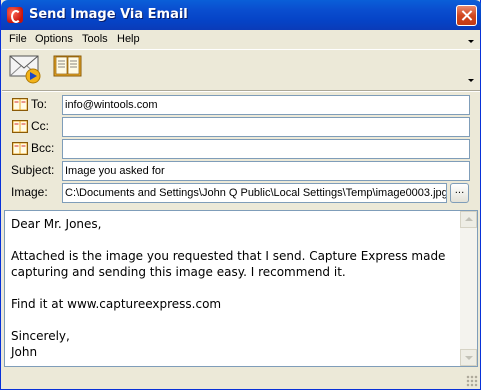  Describe the element at coordinates (468, 357) in the screenshot. I see `scroll-down-icon` at that location.